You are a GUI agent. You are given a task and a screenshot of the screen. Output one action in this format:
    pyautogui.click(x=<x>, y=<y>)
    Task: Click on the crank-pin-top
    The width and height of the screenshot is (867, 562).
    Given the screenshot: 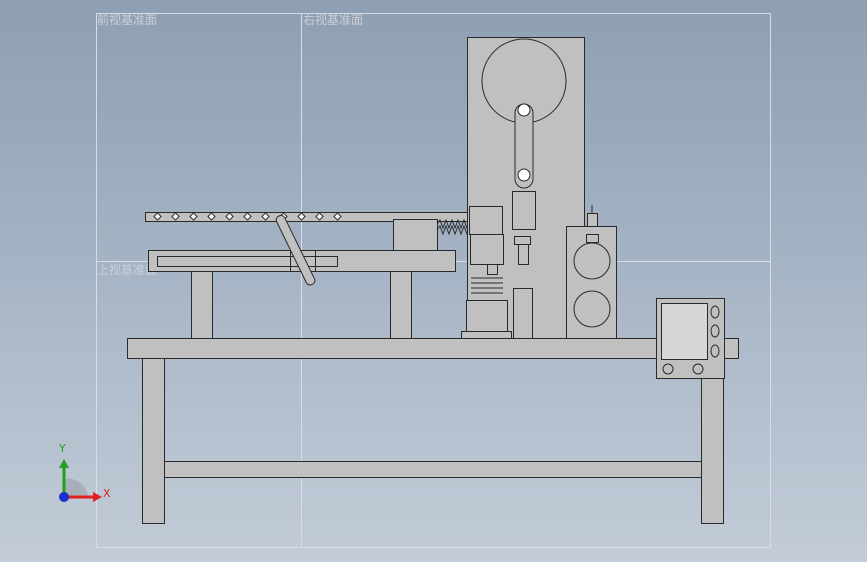 What is the action you would take?
    pyautogui.click(x=524, y=110)
    